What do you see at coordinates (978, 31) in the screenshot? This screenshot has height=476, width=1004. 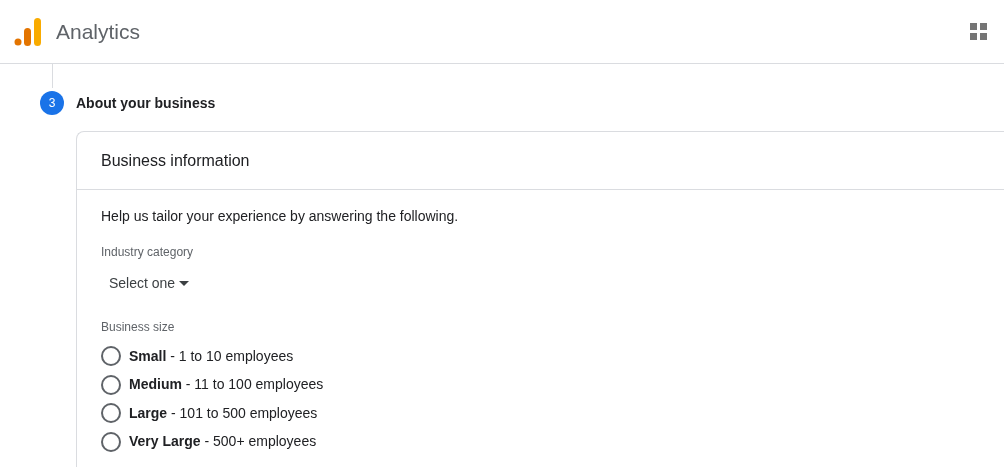 I see `apps-grid-icon` at bounding box center [978, 31].